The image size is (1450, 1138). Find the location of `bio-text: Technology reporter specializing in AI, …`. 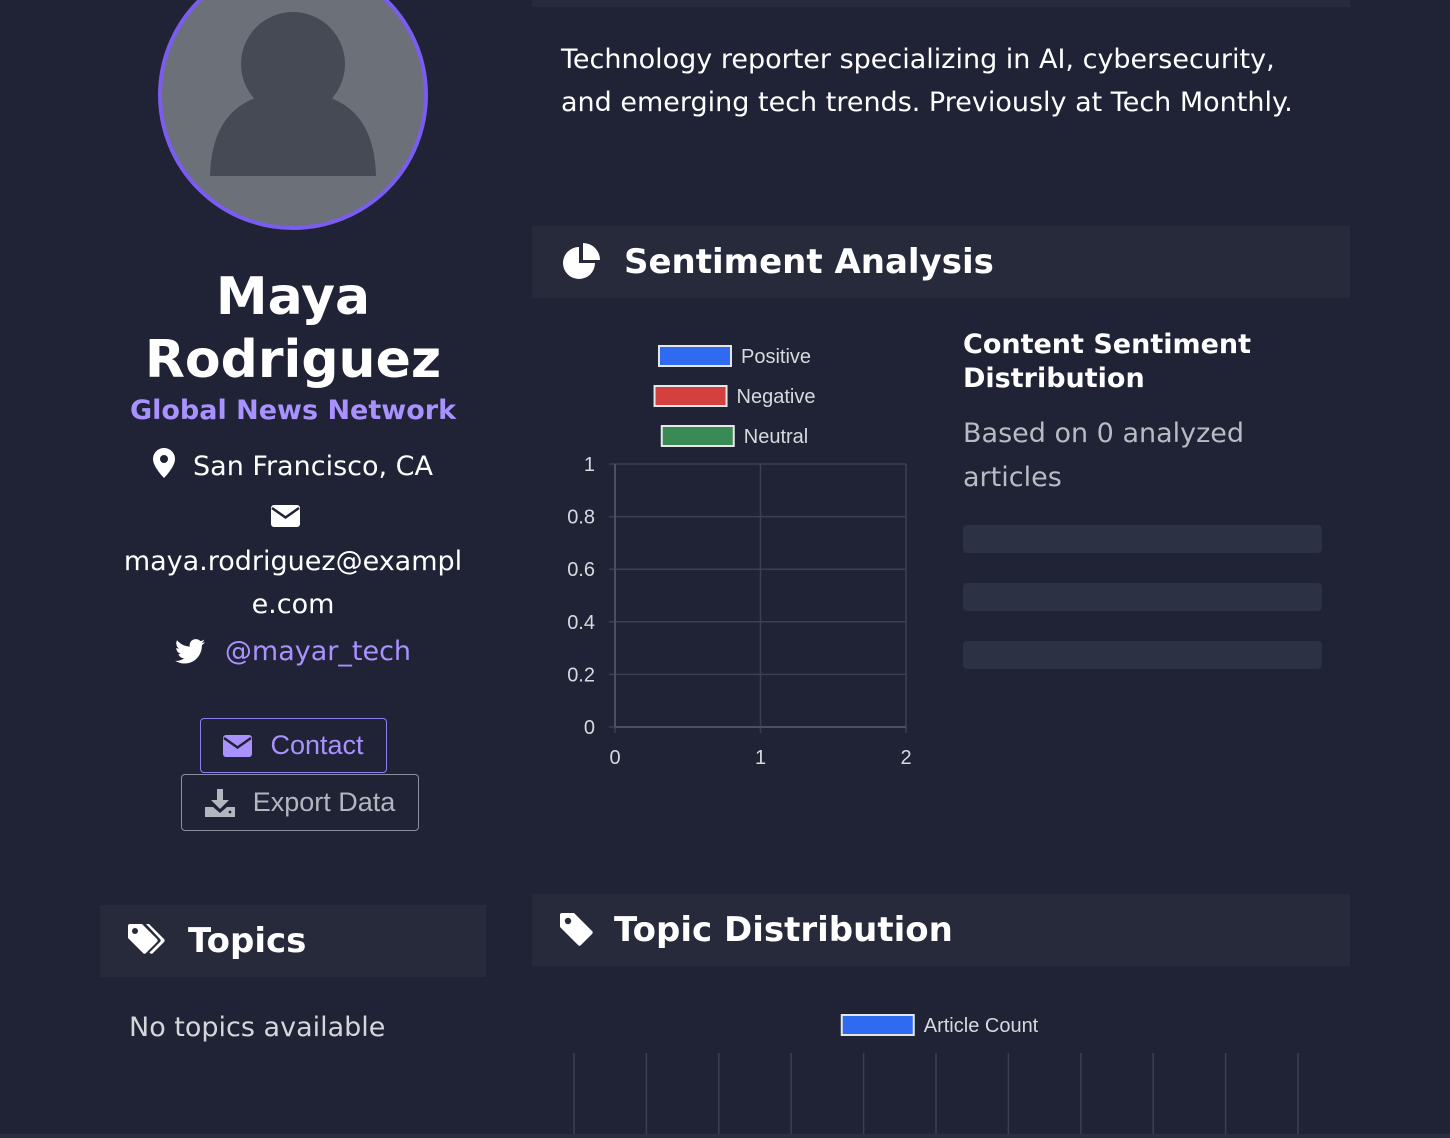

bio-text: Technology reporter specializing in AI, … is located at coordinates (927, 81).